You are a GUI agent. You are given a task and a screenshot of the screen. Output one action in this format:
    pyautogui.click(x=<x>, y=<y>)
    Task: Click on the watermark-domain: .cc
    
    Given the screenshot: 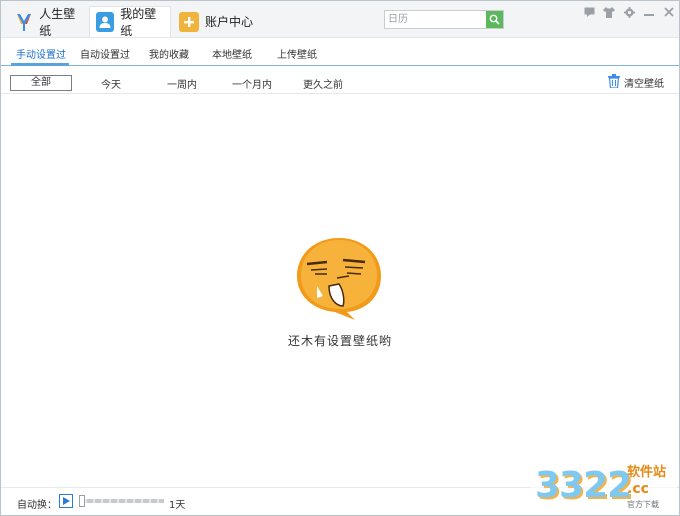 What is the action you would take?
    pyautogui.click(x=638, y=489)
    